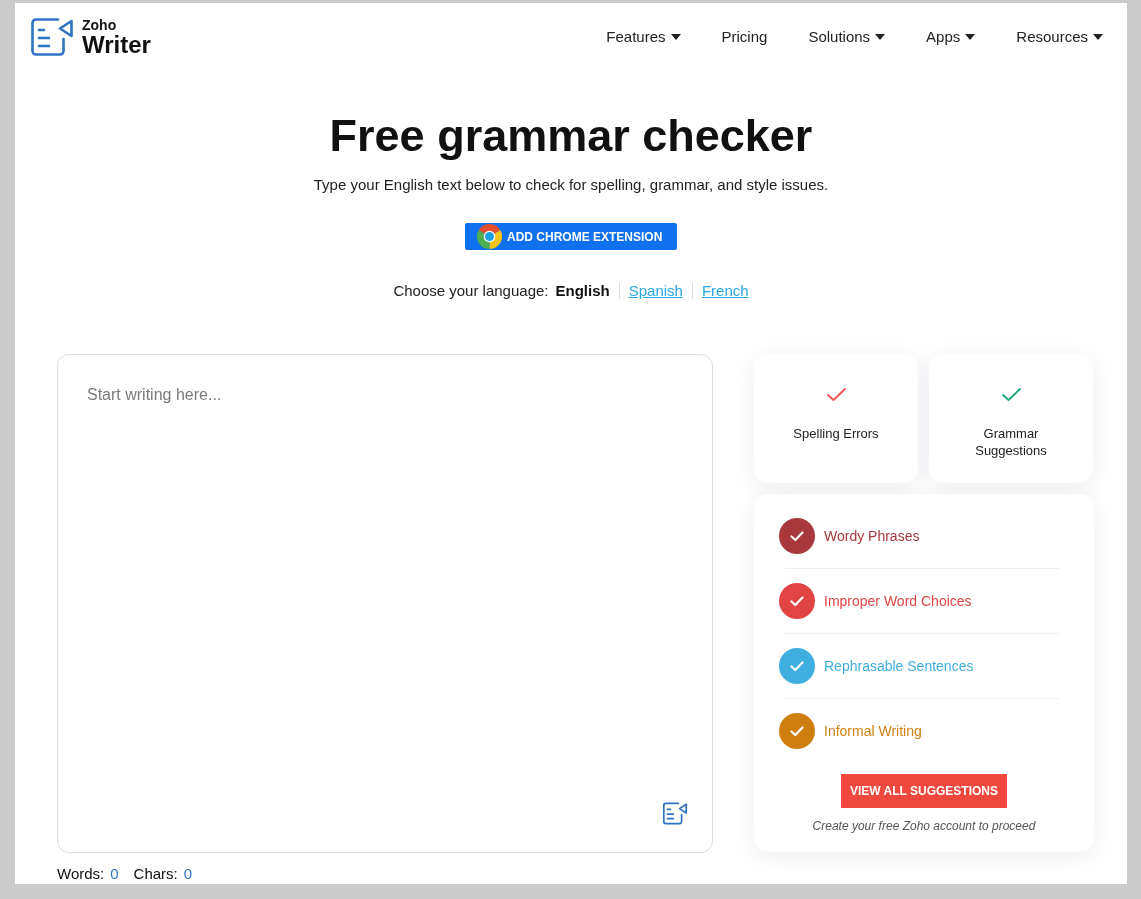 The width and height of the screenshot is (1141, 899). I want to click on counter-label: Words:, so click(81, 874).